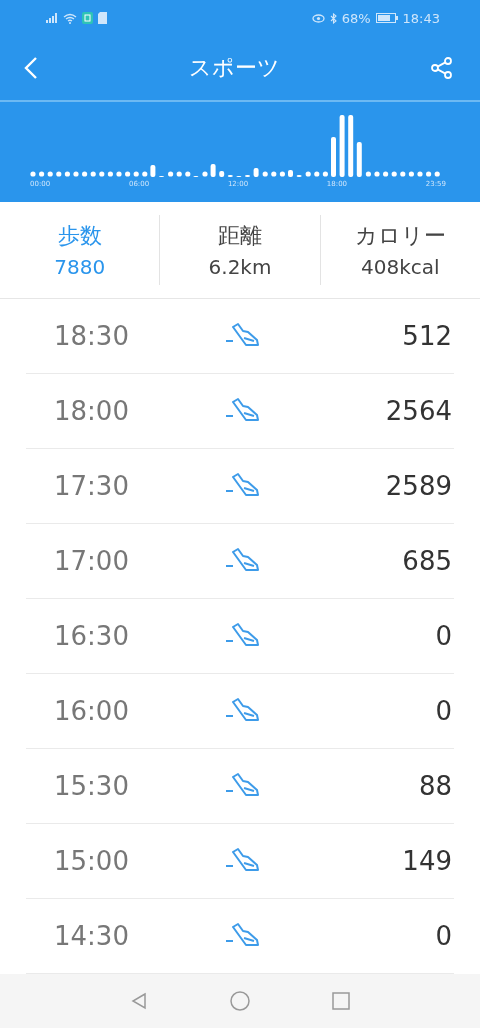  Describe the element at coordinates (400, 250) in the screenshot. I see `stat-tab: カロリー 408kcal` at that location.